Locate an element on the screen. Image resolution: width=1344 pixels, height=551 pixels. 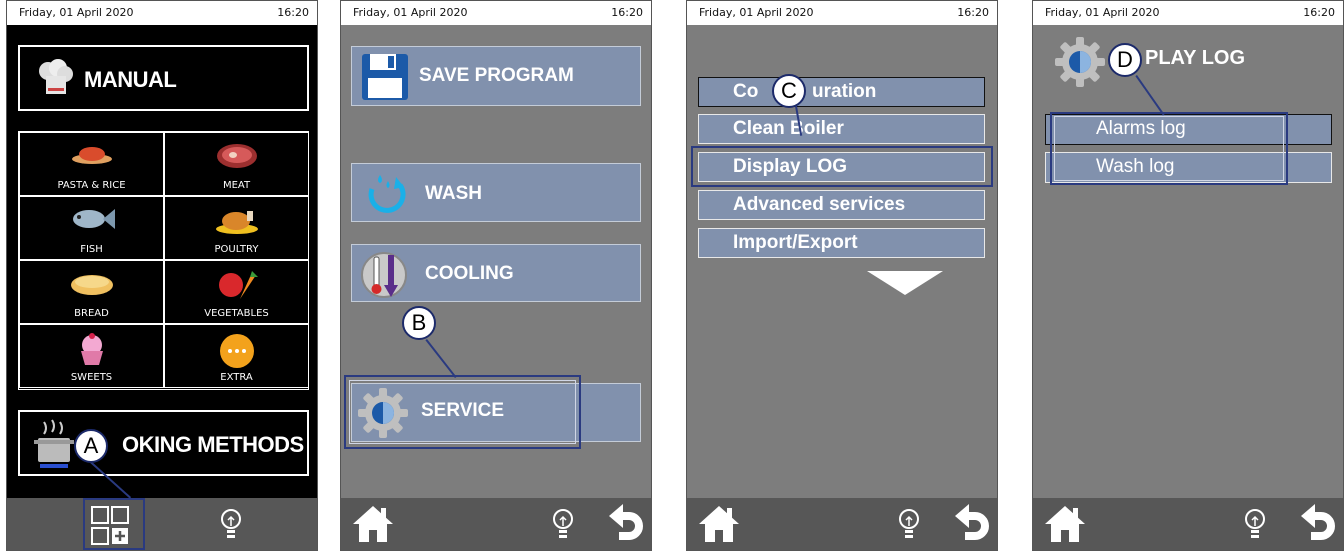
category-pasta-rice: PASTA & RICE is located at coordinates (91, 164).